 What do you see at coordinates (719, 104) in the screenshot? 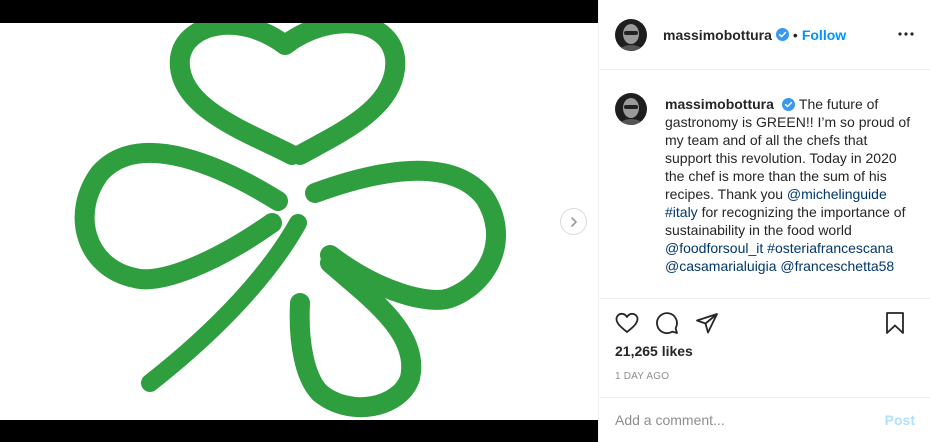
I see `caption-username: massimobottura` at bounding box center [719, 104].